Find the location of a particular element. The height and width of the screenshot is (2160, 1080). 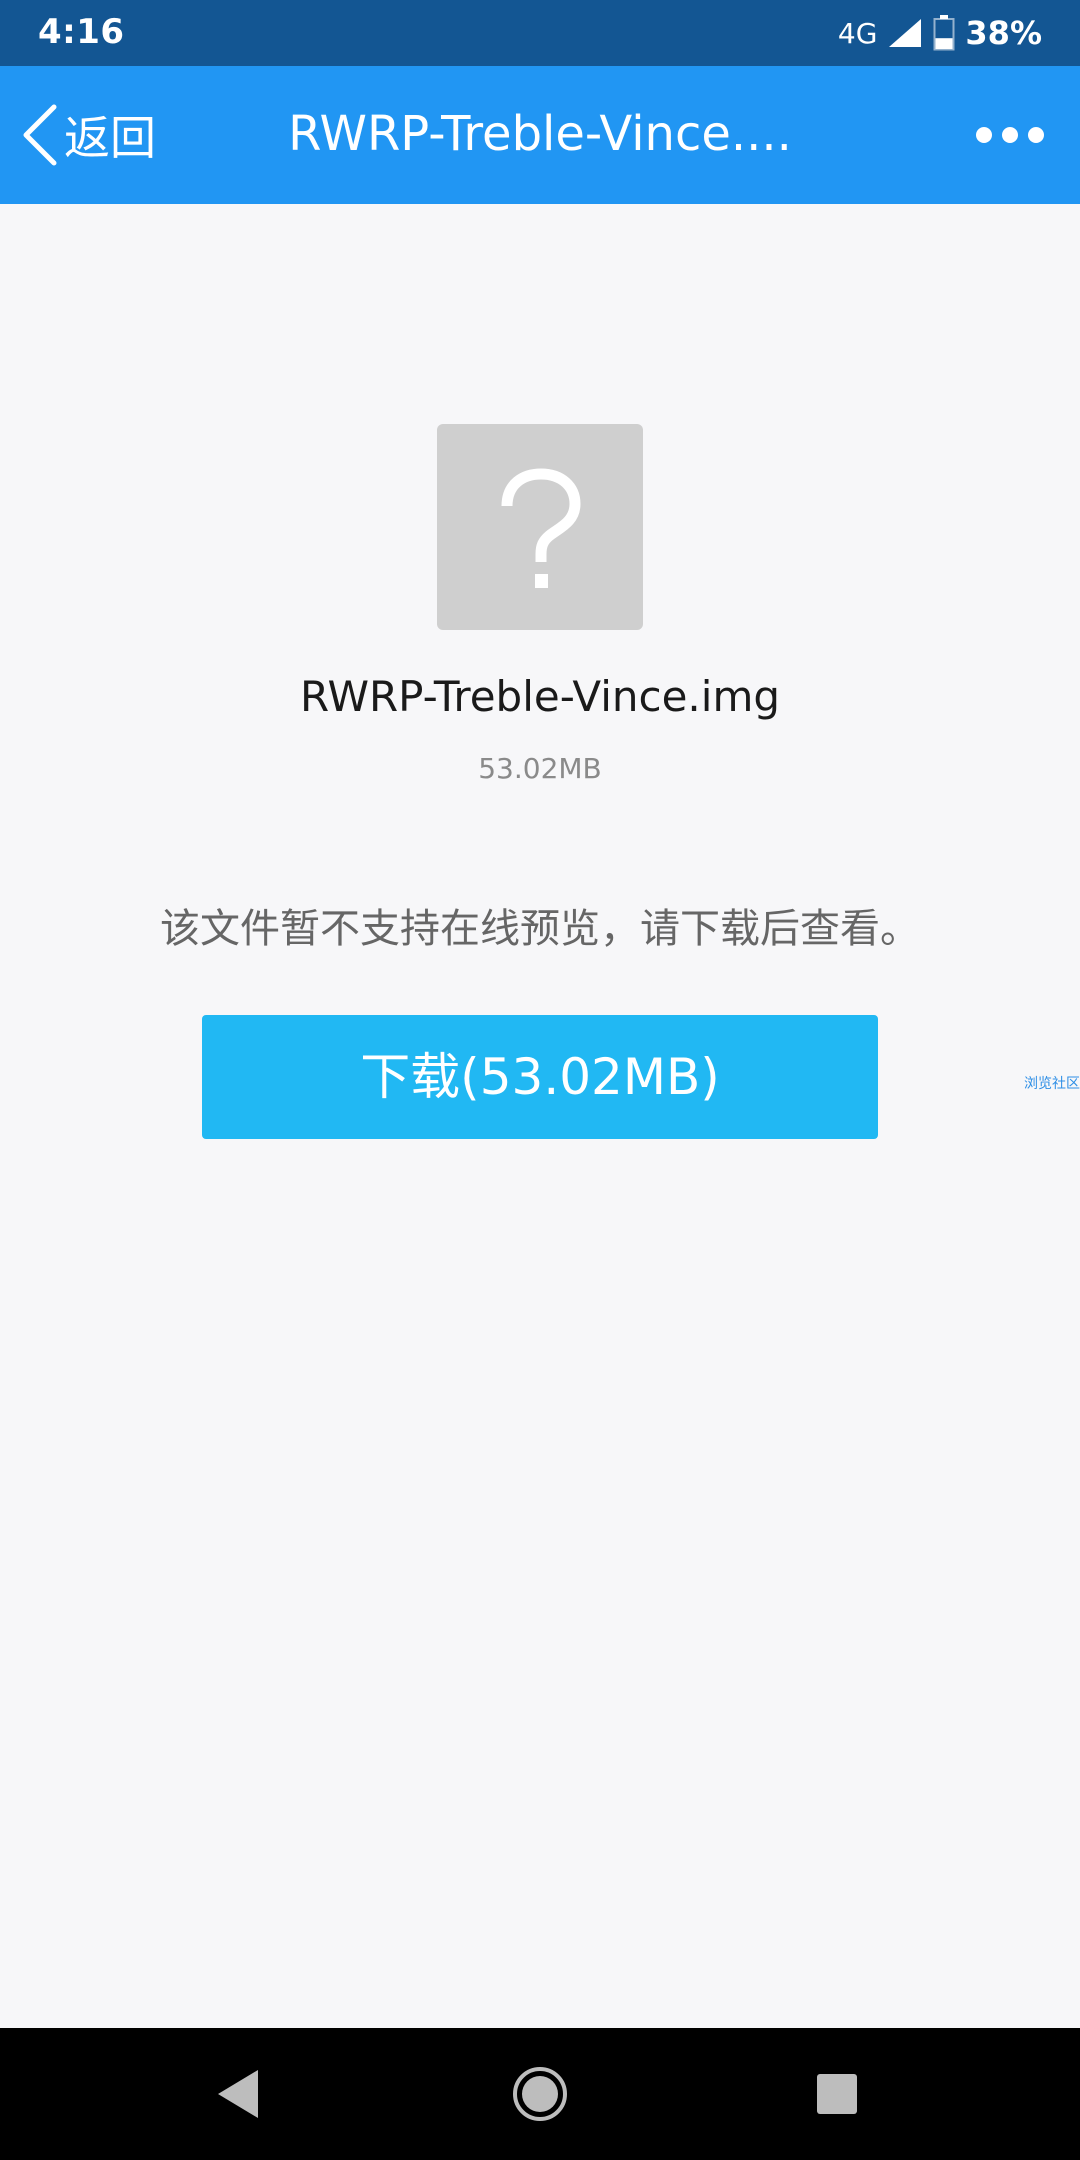

file-size: 53.02MB is located at coordinates (540, 768).